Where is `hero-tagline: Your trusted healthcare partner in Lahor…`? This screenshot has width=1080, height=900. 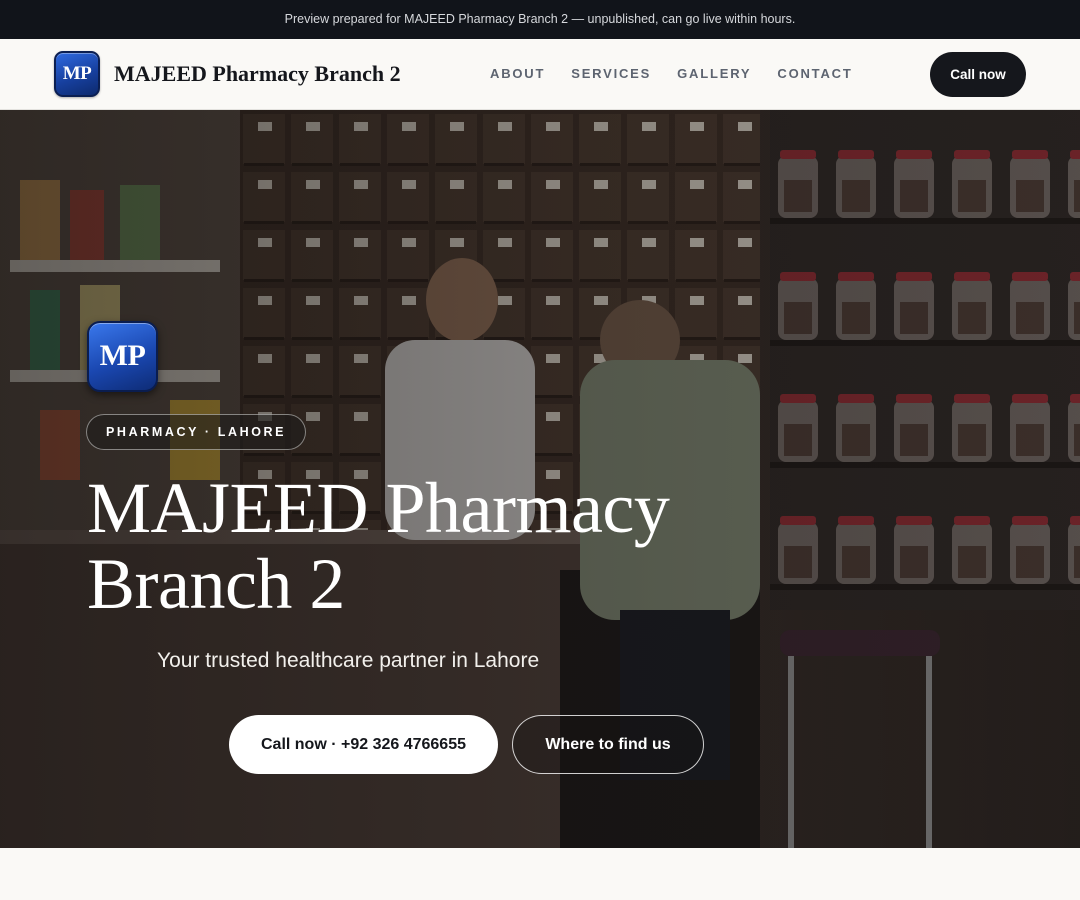 hero-tagline: Your trusted healthcare partner in Lahor… is located at coordinates (348, 660).